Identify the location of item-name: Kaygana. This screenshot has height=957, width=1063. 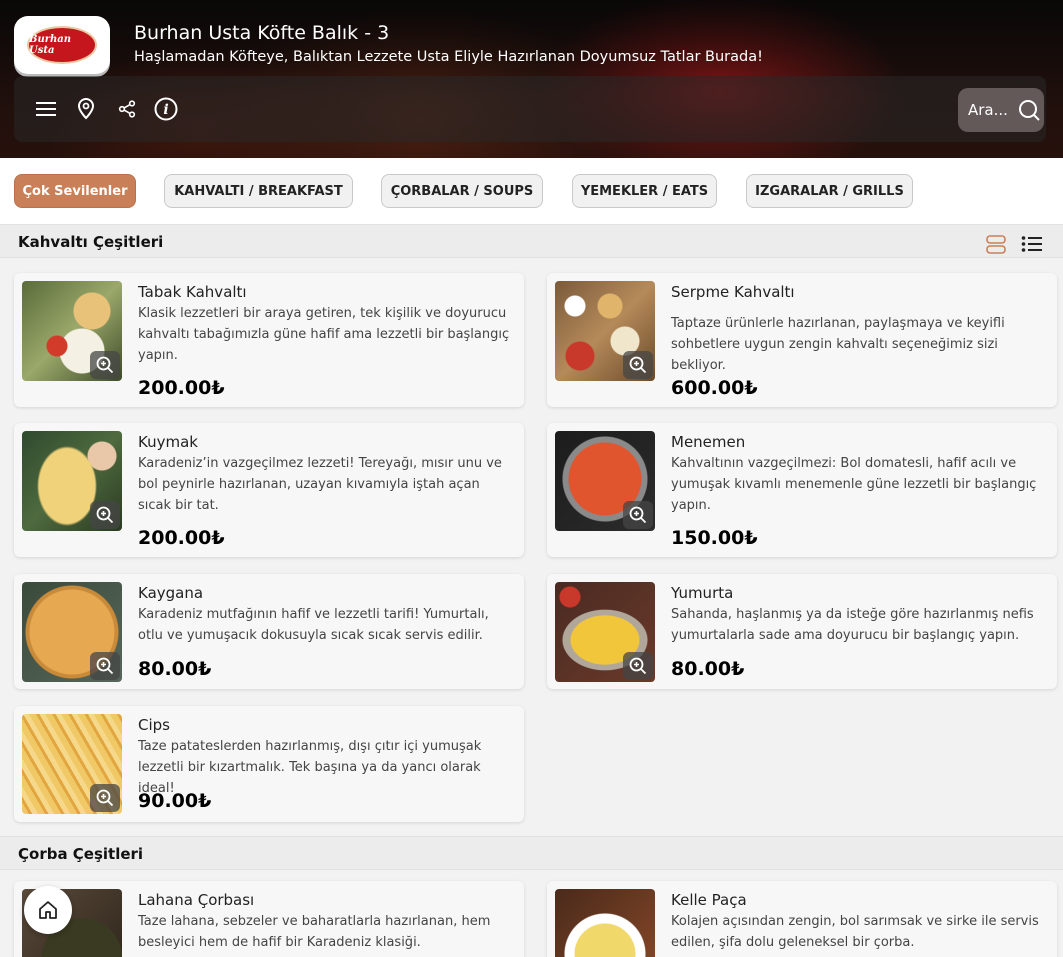
(171, 593).